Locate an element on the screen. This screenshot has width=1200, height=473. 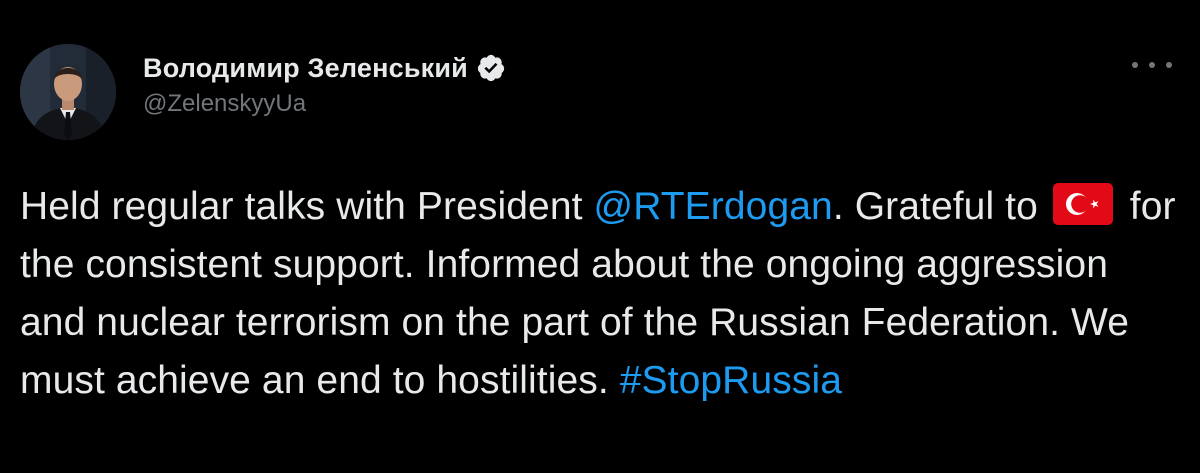
verified-badge-icon is located at coordinates (491, 68).